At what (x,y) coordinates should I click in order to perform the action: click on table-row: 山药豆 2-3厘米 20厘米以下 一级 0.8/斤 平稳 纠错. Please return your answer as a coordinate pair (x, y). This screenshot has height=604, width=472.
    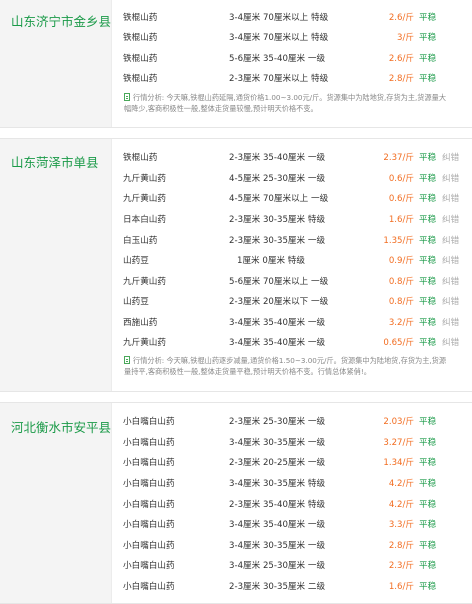
    Looking at the image, I should click on (292, 300).